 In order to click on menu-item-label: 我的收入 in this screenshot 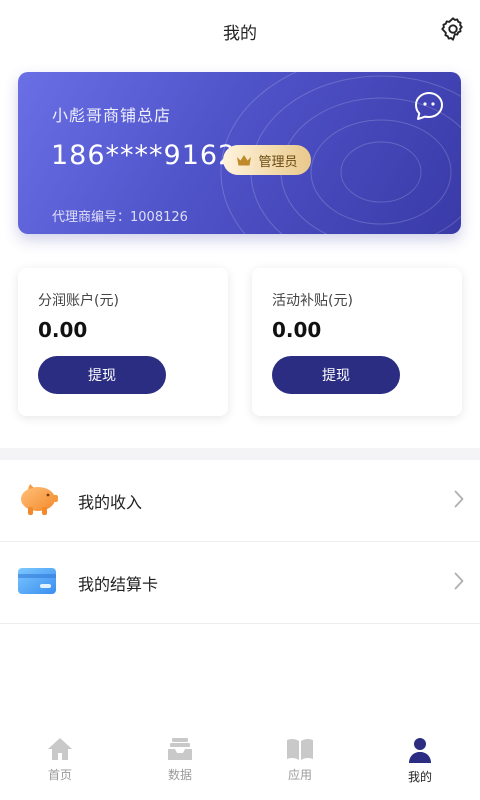, I will do `click(110, 502)`.